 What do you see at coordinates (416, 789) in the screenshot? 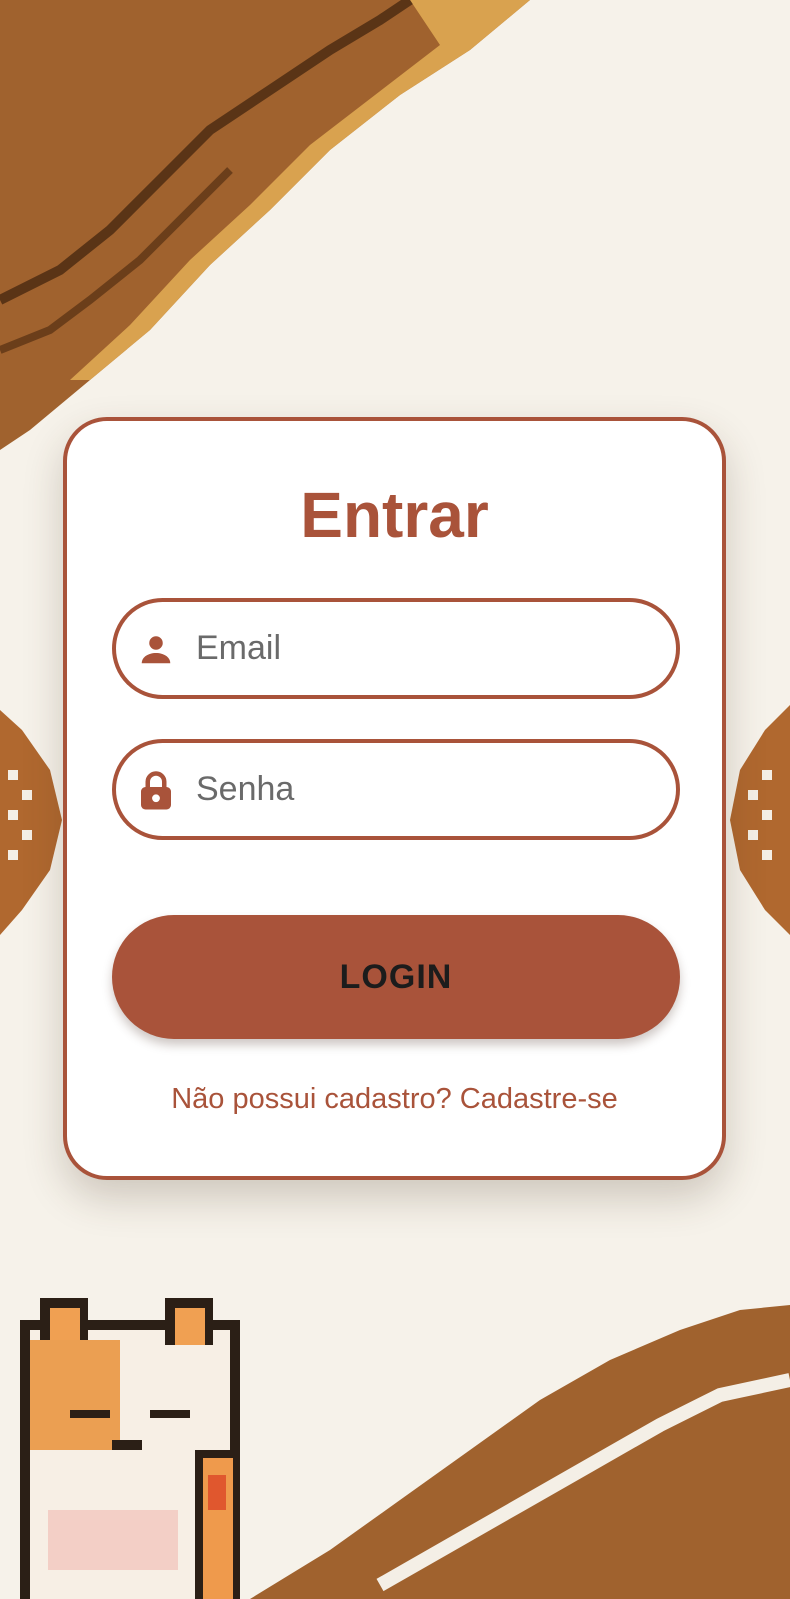
I see `password-input` at bounding box center [416, 789].